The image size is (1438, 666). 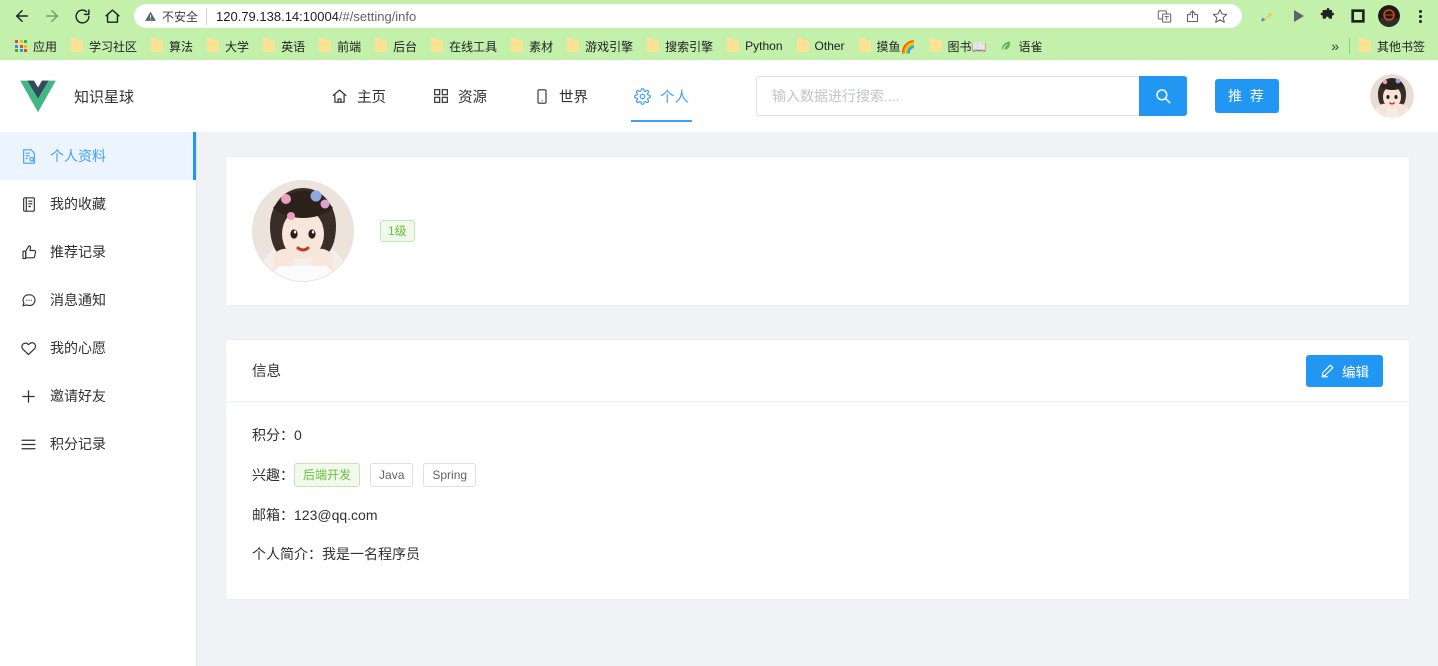 I want to click on edit-button: 编辑, so click(x=1344, y=370).